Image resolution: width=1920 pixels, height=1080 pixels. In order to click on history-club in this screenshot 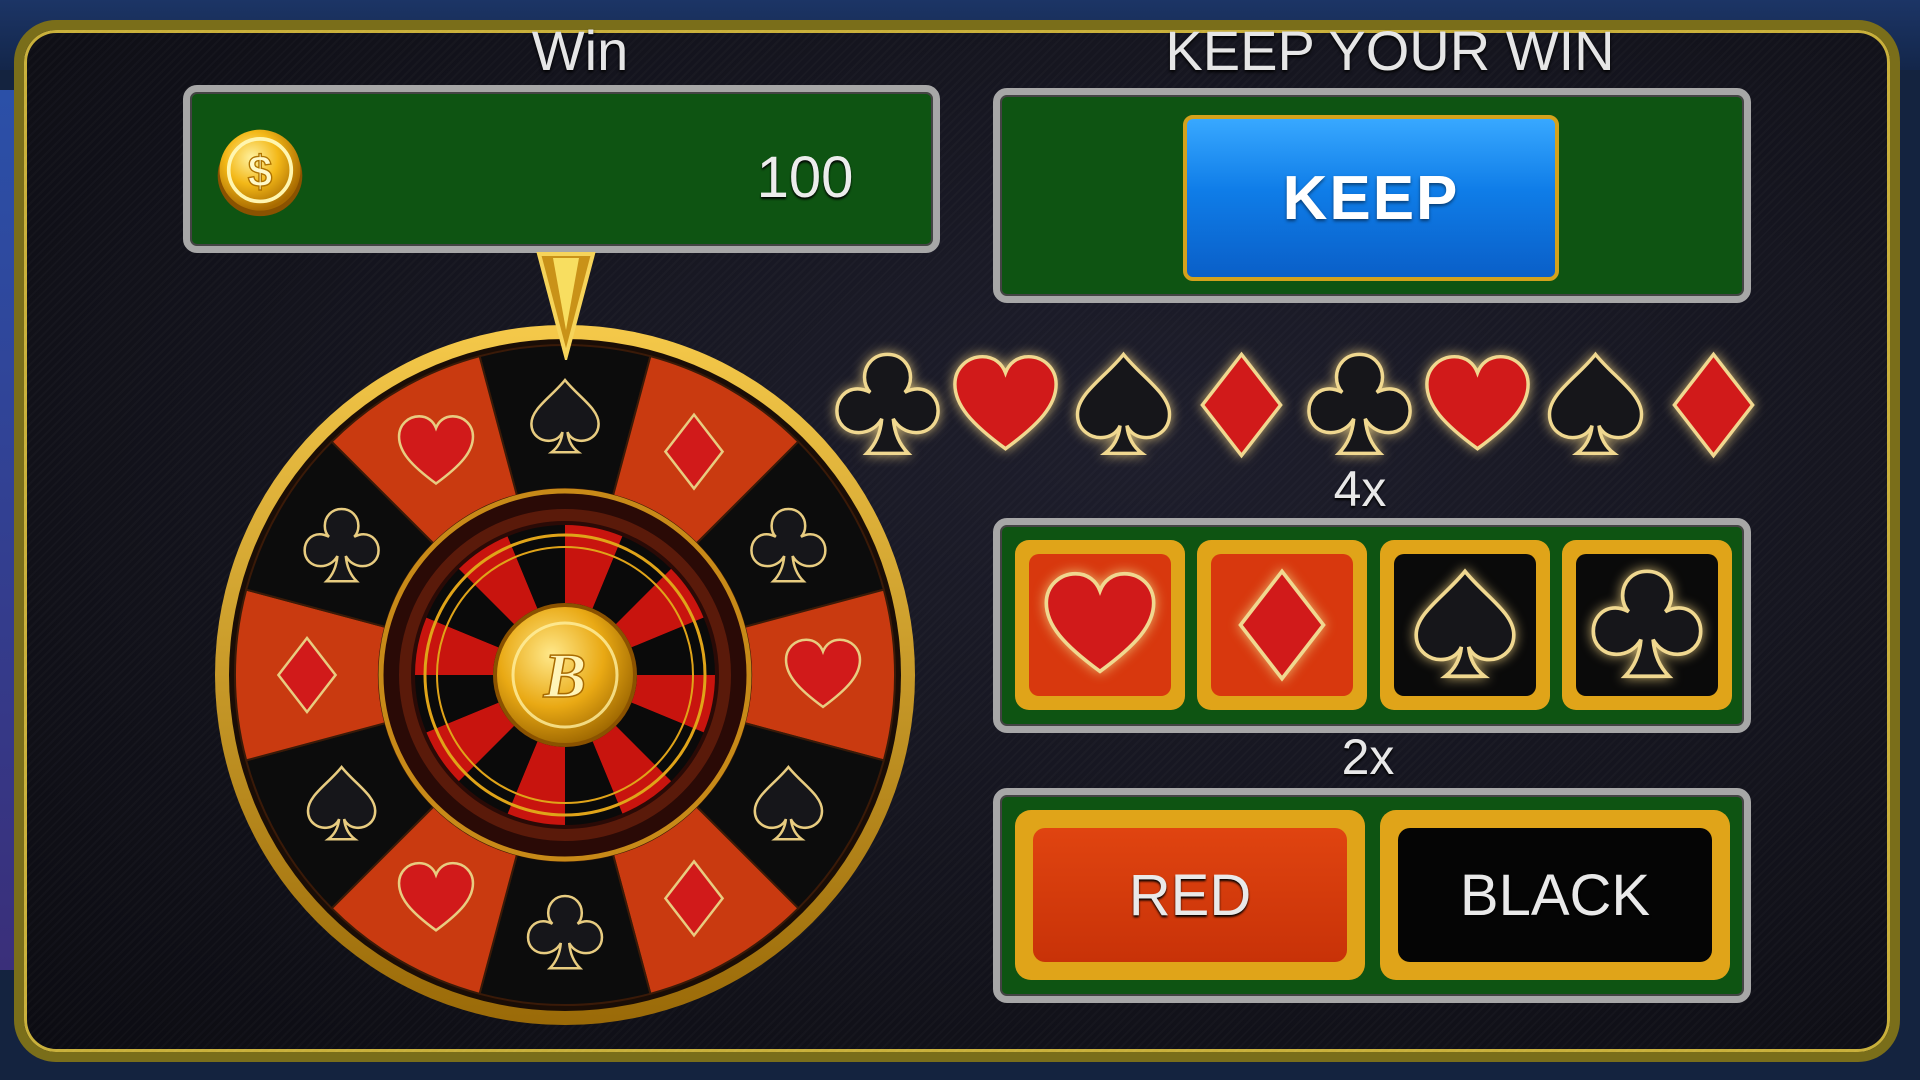, I will do `click(1359, 405)`.